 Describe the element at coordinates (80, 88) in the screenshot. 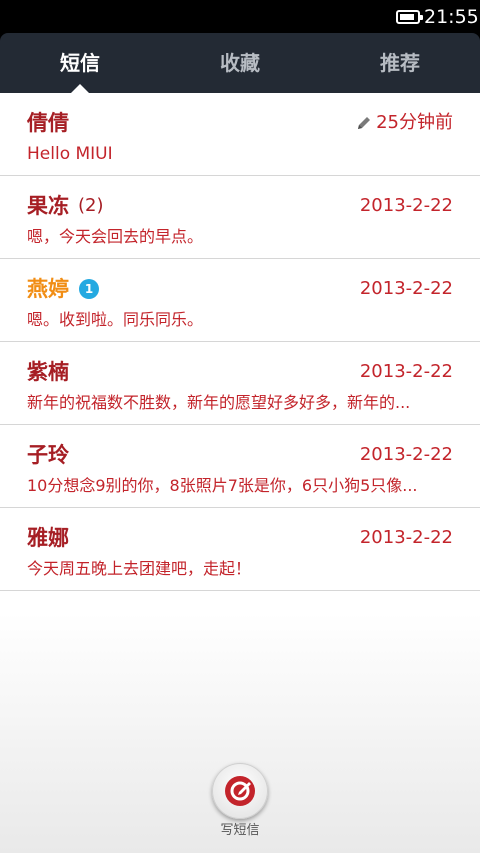

I see `active-tab-indicator` at that location.